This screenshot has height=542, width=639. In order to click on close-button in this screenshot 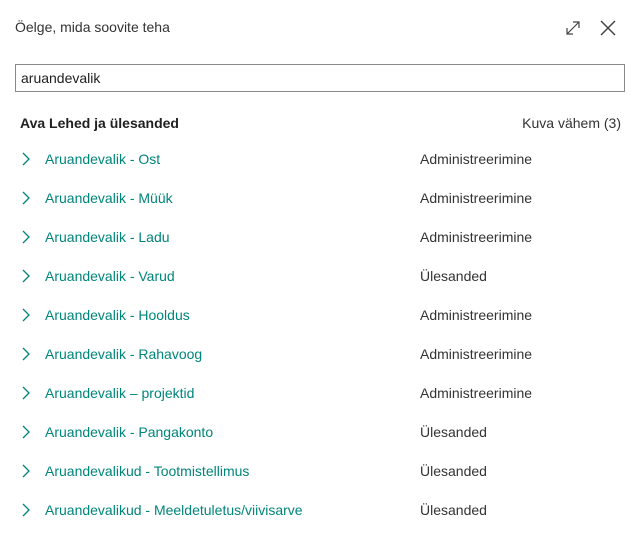, I will do `click(608, 28)`.